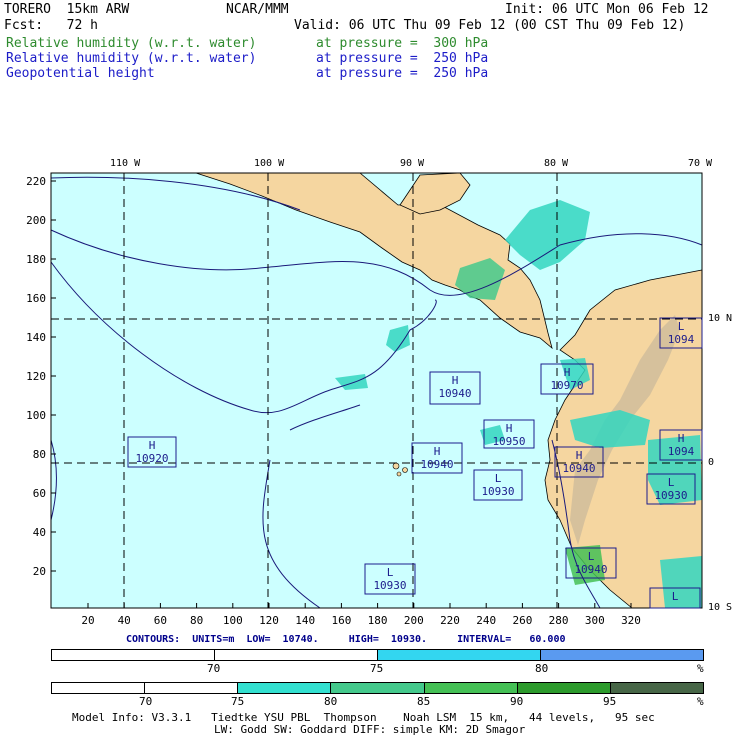 Image resolution: width=740 pixels, height=740 pixels. Describe the element at coordinates (196, 620) in the screenshot. I see `x-tick-label: 80` at that location.